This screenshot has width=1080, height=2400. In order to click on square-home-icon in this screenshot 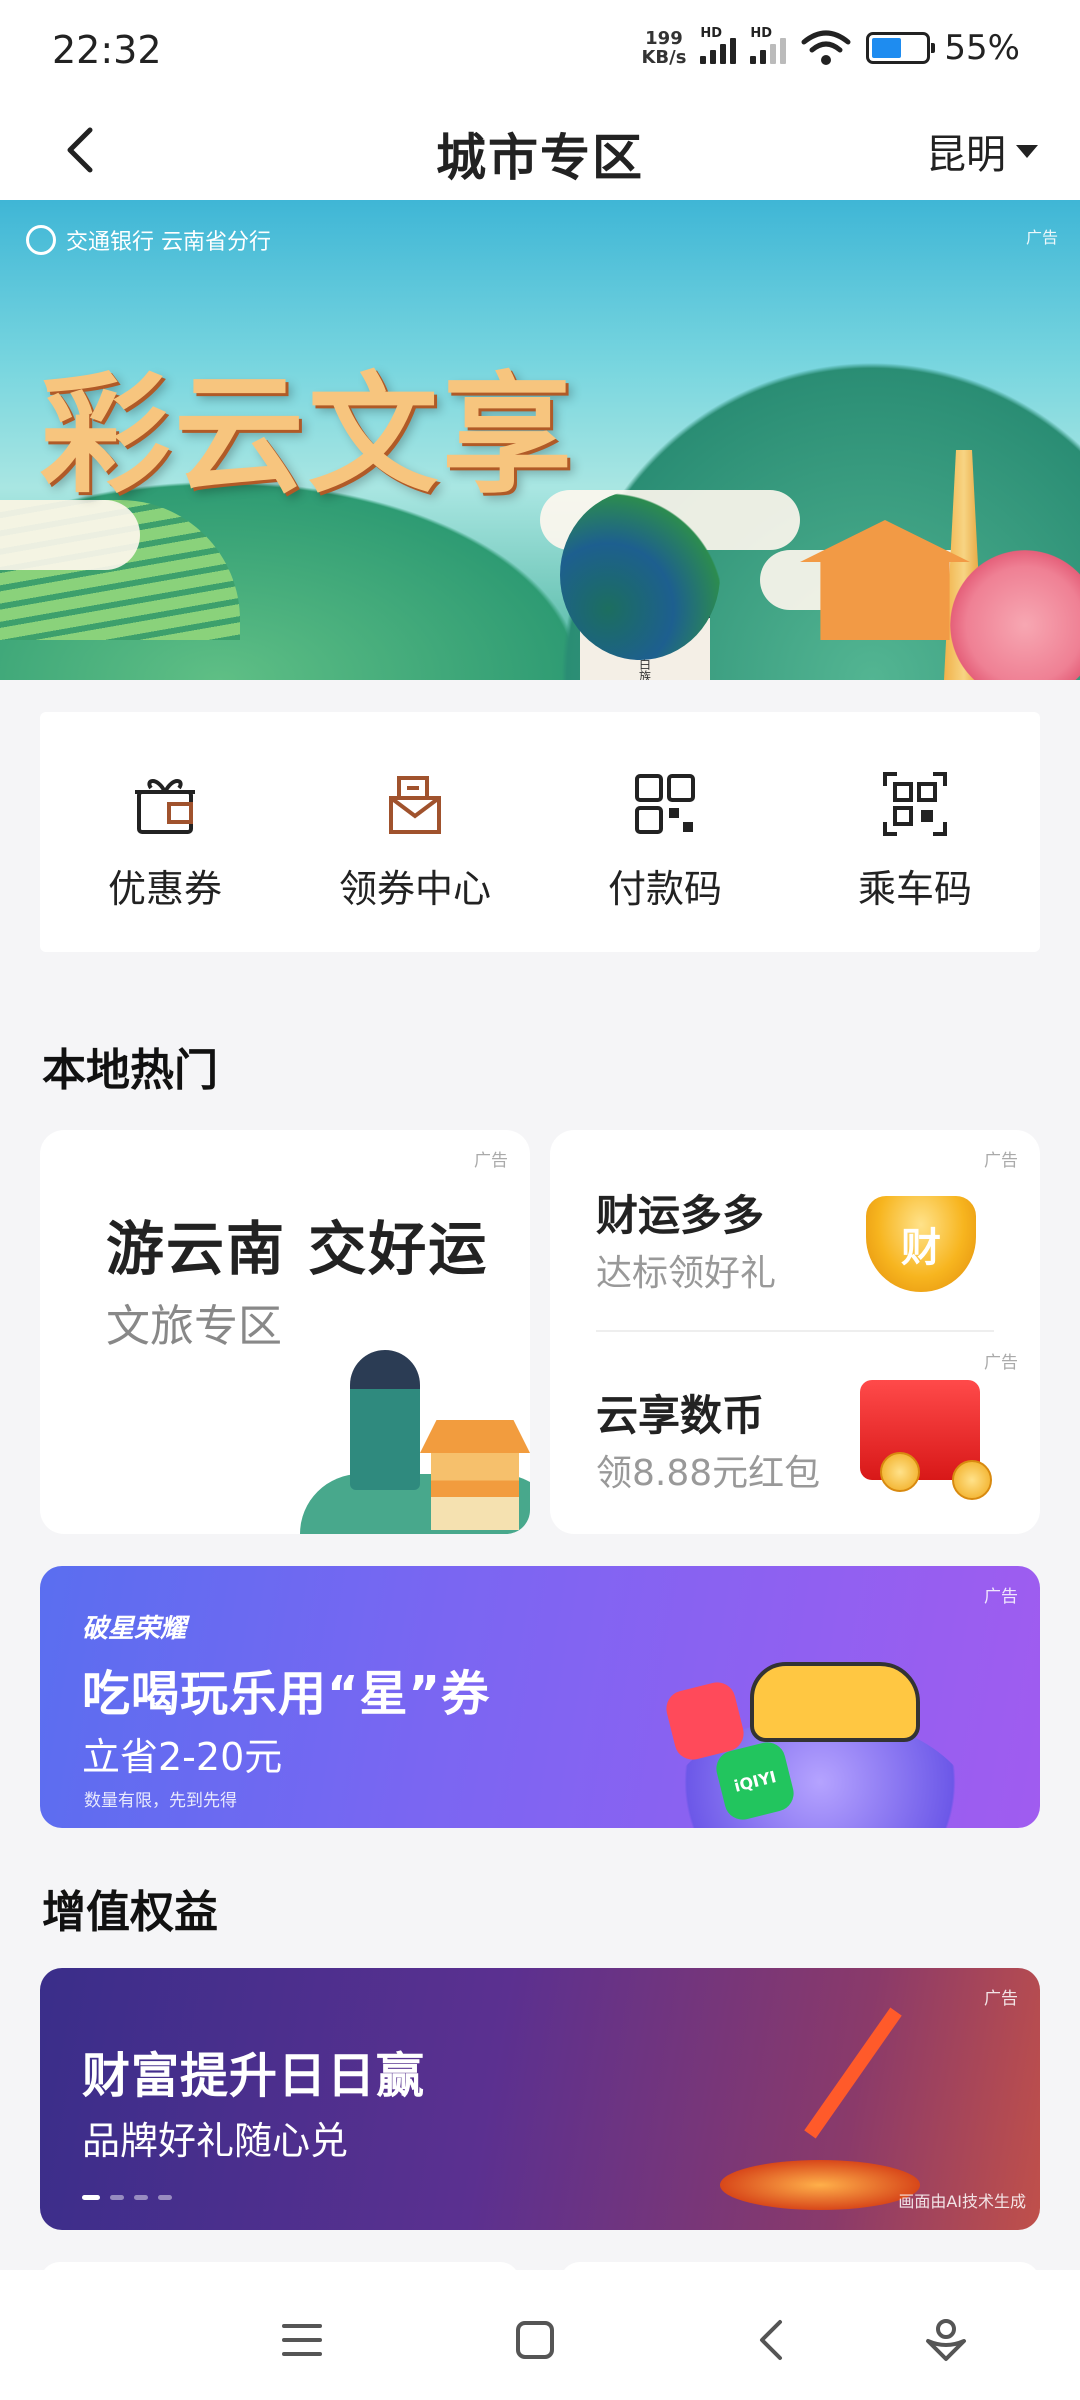, I will do `click(535, 2340)`.